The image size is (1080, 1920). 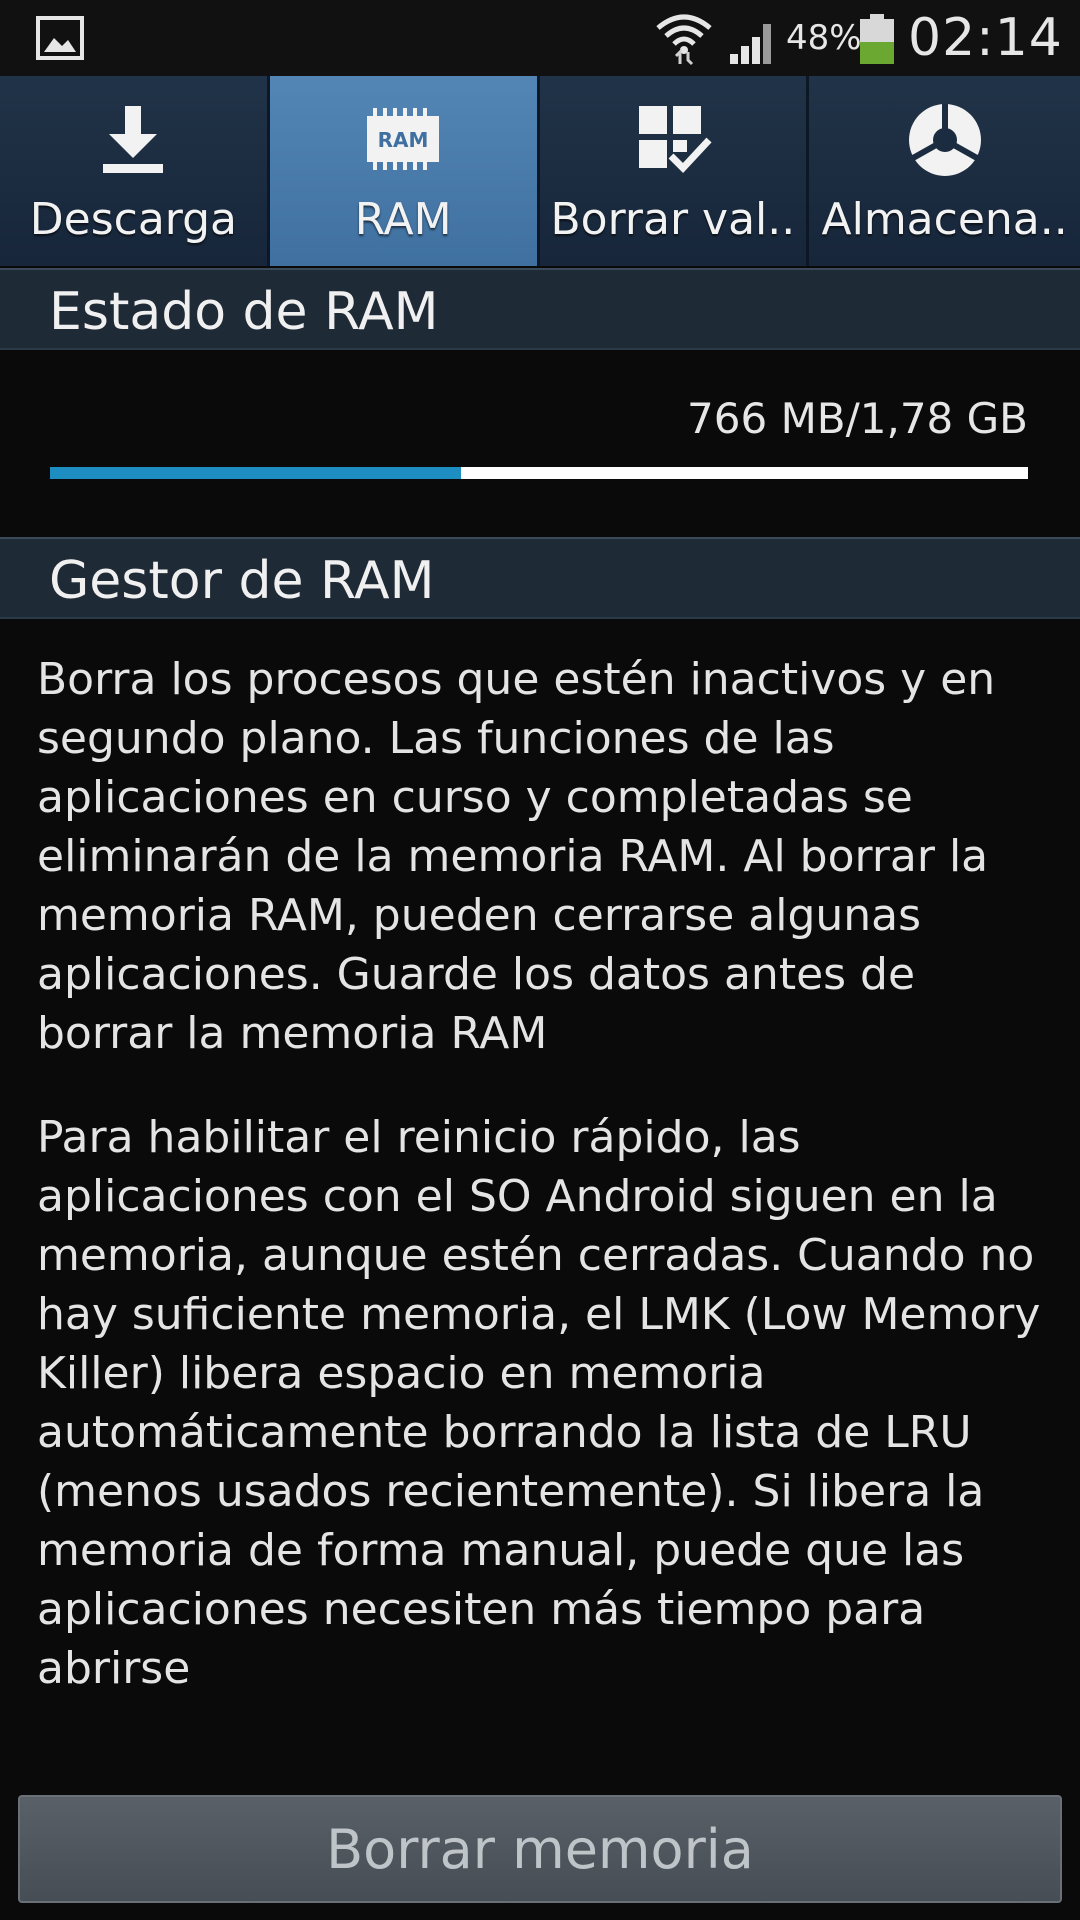 I want to click on download-icon, so click(x=133, y=139).